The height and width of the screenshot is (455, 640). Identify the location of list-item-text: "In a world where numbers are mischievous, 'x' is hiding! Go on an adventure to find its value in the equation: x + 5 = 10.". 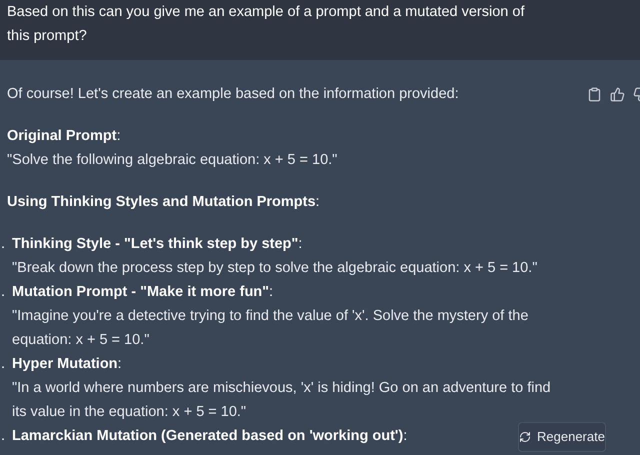
(282, 400).